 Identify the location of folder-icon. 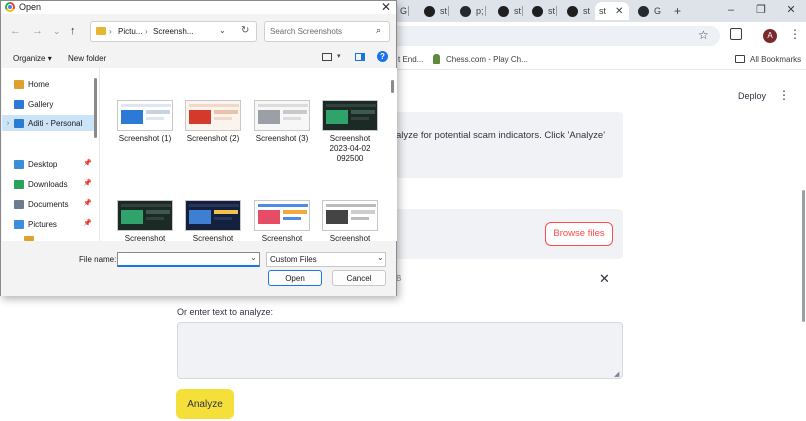
(101, 31).